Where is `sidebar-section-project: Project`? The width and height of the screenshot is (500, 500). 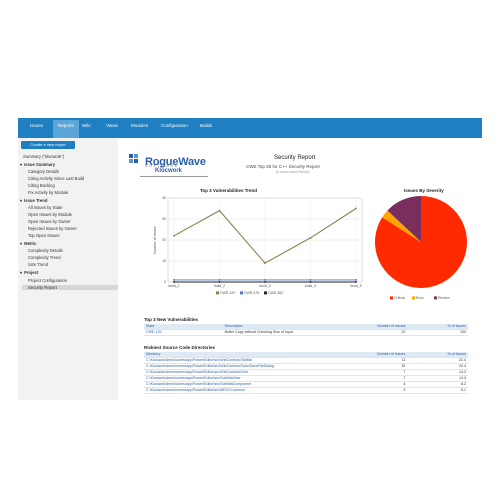 sidebar-section-project: Project is located at coordinates (29, 272).